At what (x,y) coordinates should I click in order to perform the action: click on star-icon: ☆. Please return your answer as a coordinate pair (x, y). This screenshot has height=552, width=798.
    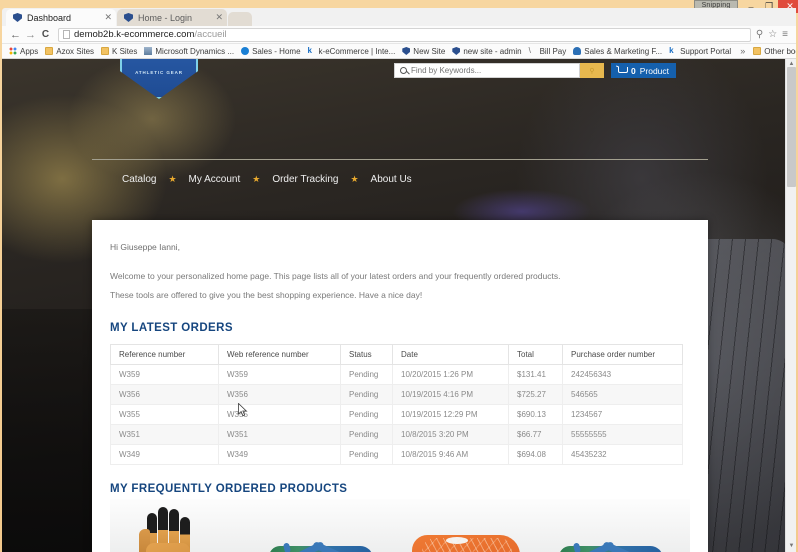
    Looking at the image, I should click on (772, 34).